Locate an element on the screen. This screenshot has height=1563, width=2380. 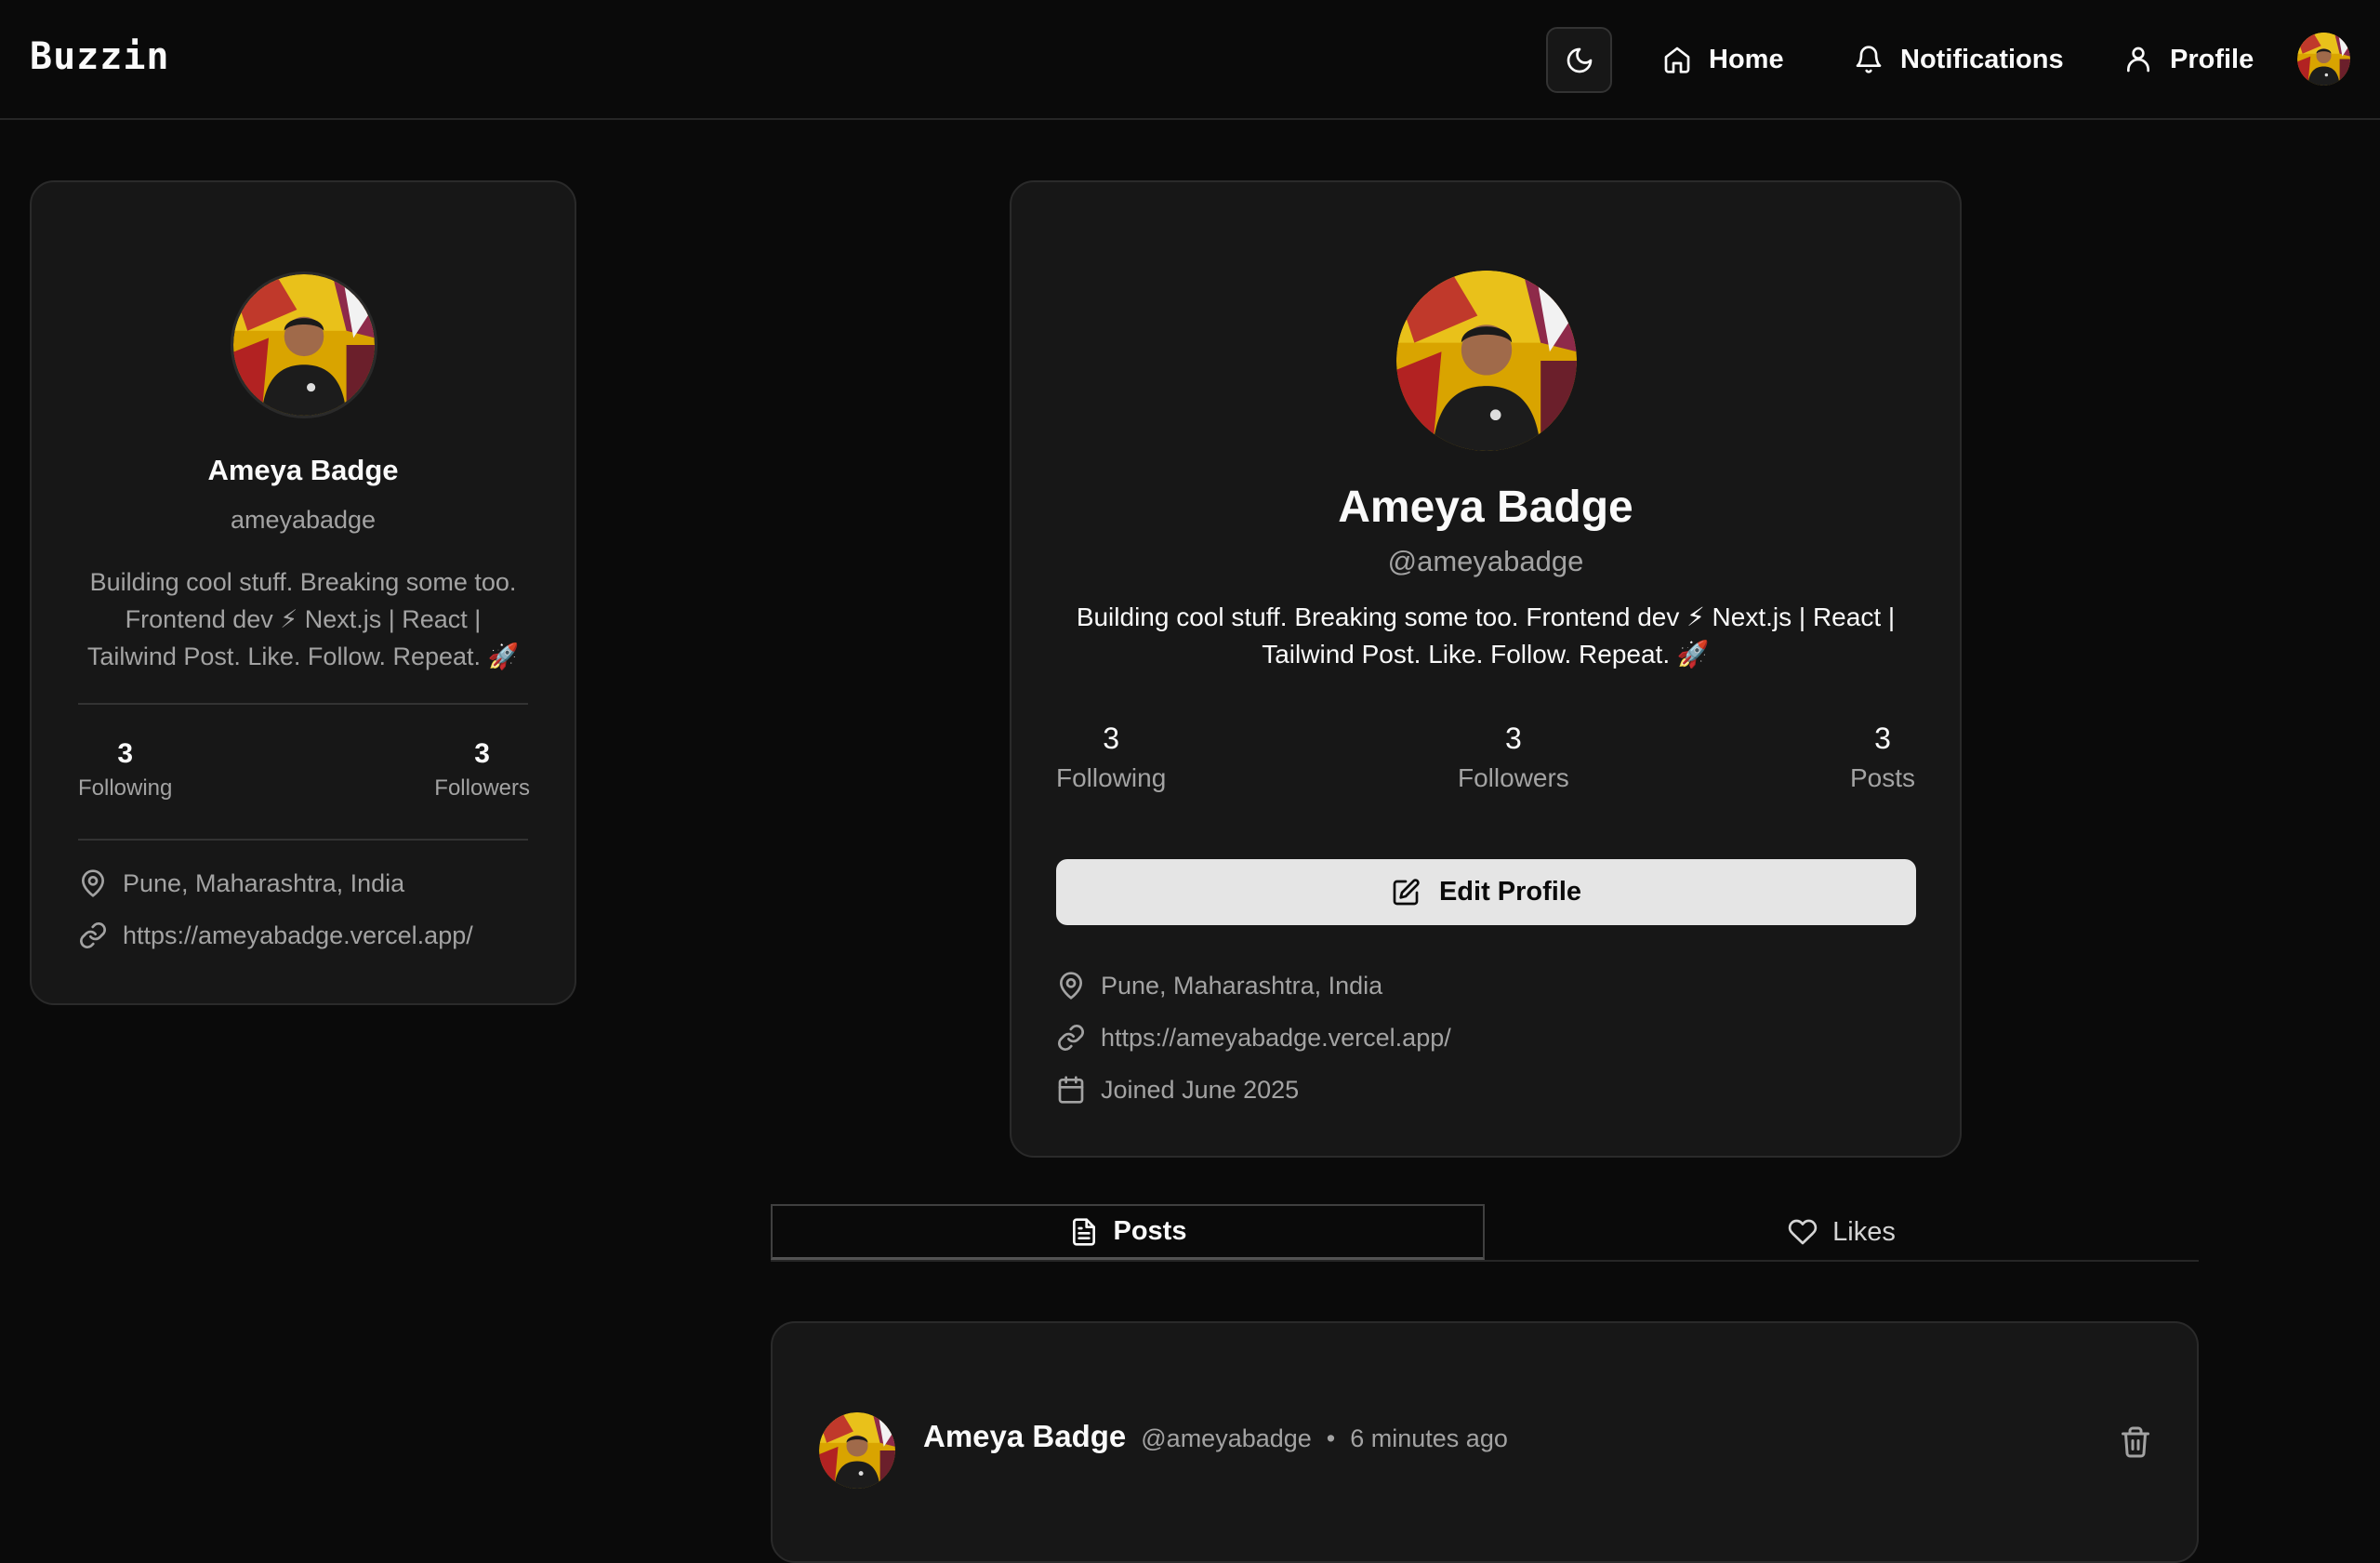
sidebar-followers-stat: 3 Followers is located at coordinates (482, 770).